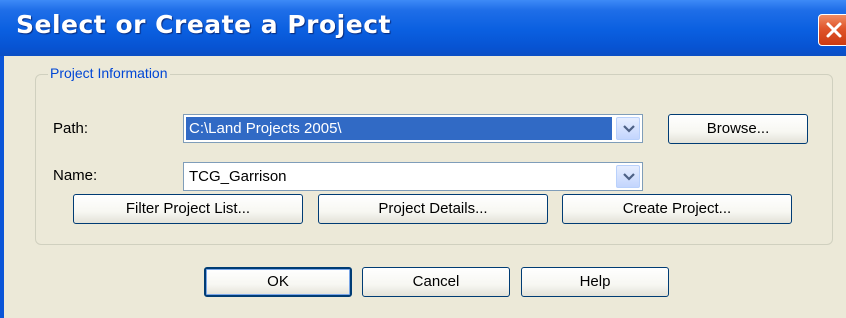 The width and height of the screenshot is (846, 318). I want to click on name-label: Name:, so click(75, 175).